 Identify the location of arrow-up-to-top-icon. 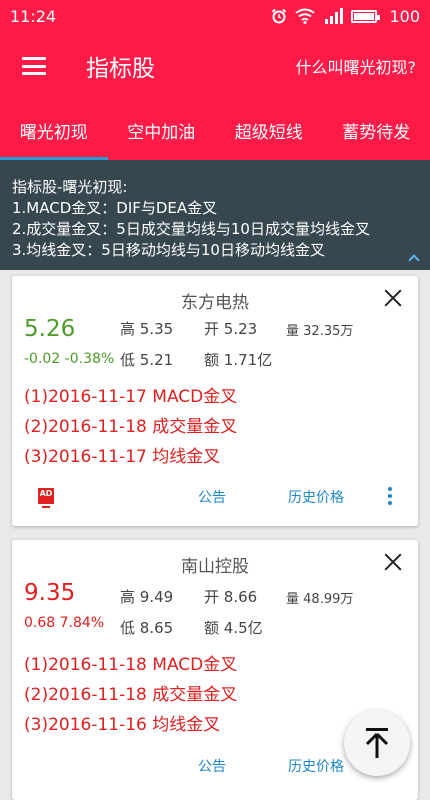
(377, 743).